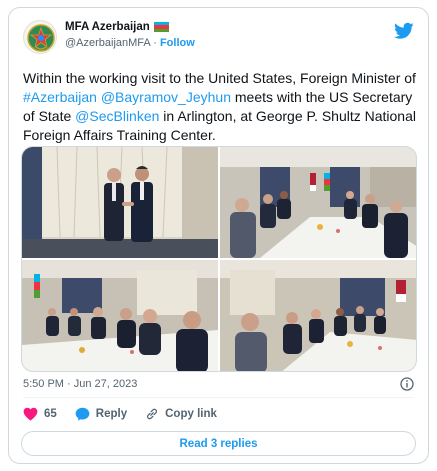 Image resolution: width=437 pixels, height=471 pixels. I want to click on tweet-date: Jun 27, 2023, so click(105, 384).